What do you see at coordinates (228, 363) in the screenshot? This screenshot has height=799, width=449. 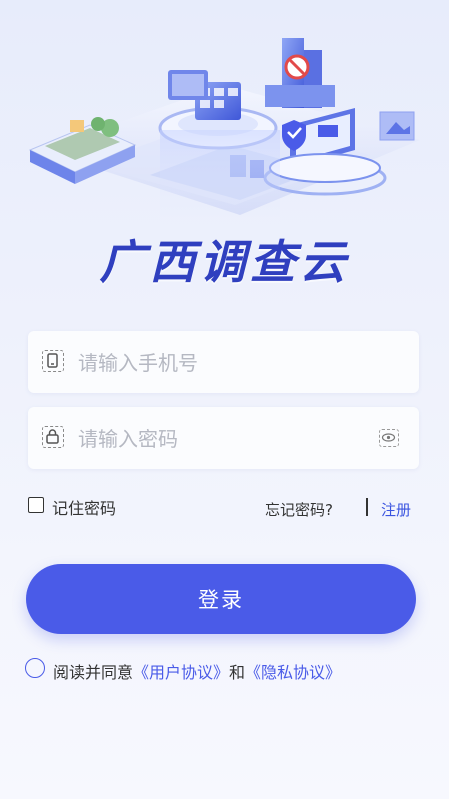 I see `phone-input` at bounding box center [228, 363].